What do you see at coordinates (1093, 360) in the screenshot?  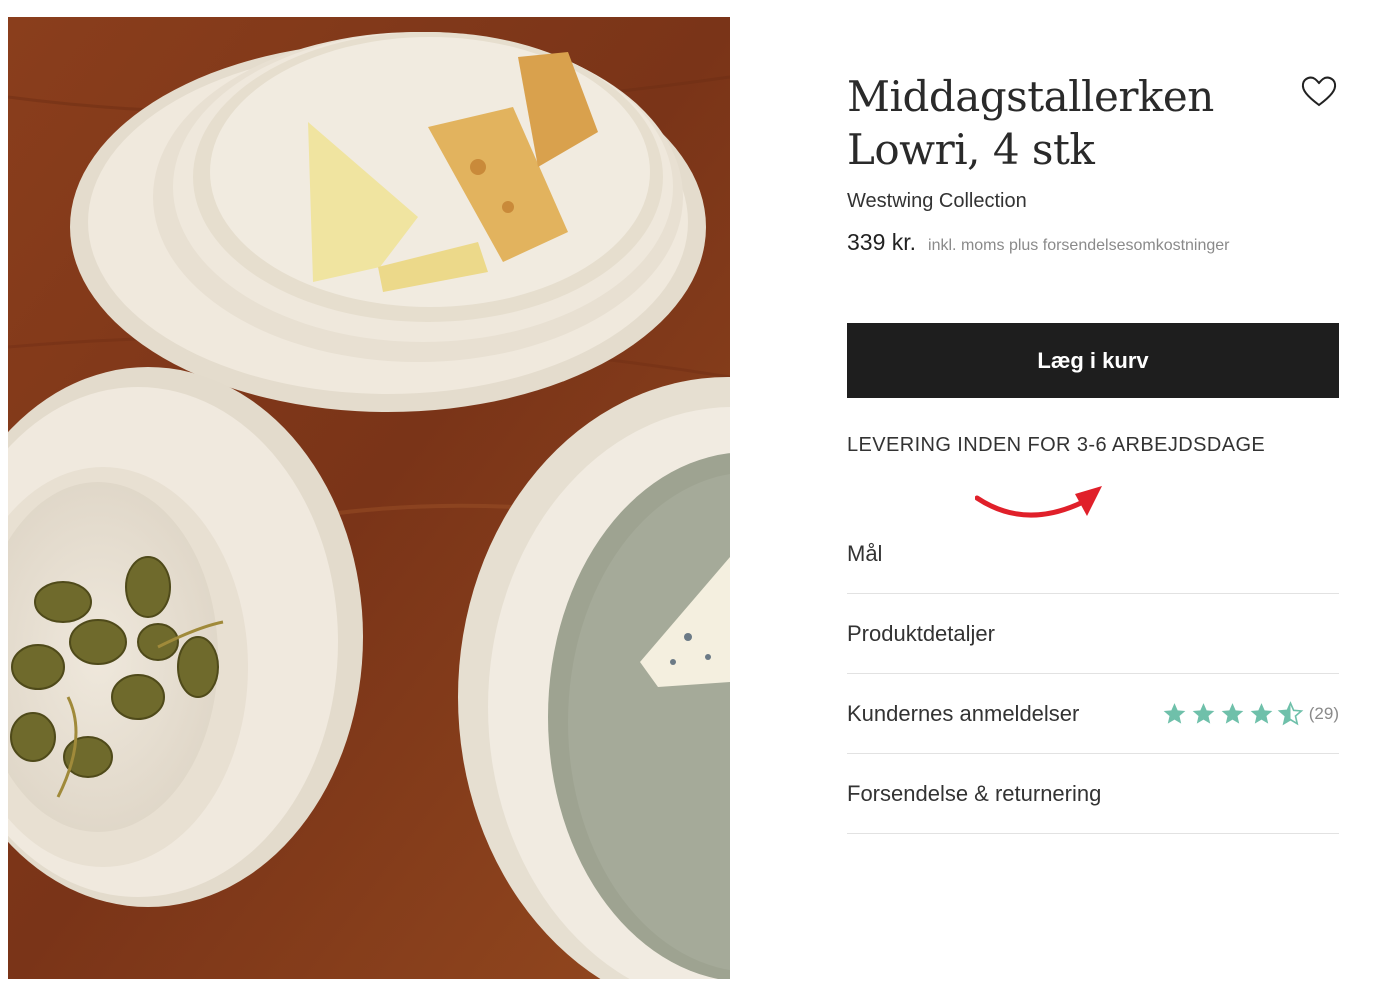 I see `add-to-cart-button: Læg i kurv` at bounding box center [1093, 360].